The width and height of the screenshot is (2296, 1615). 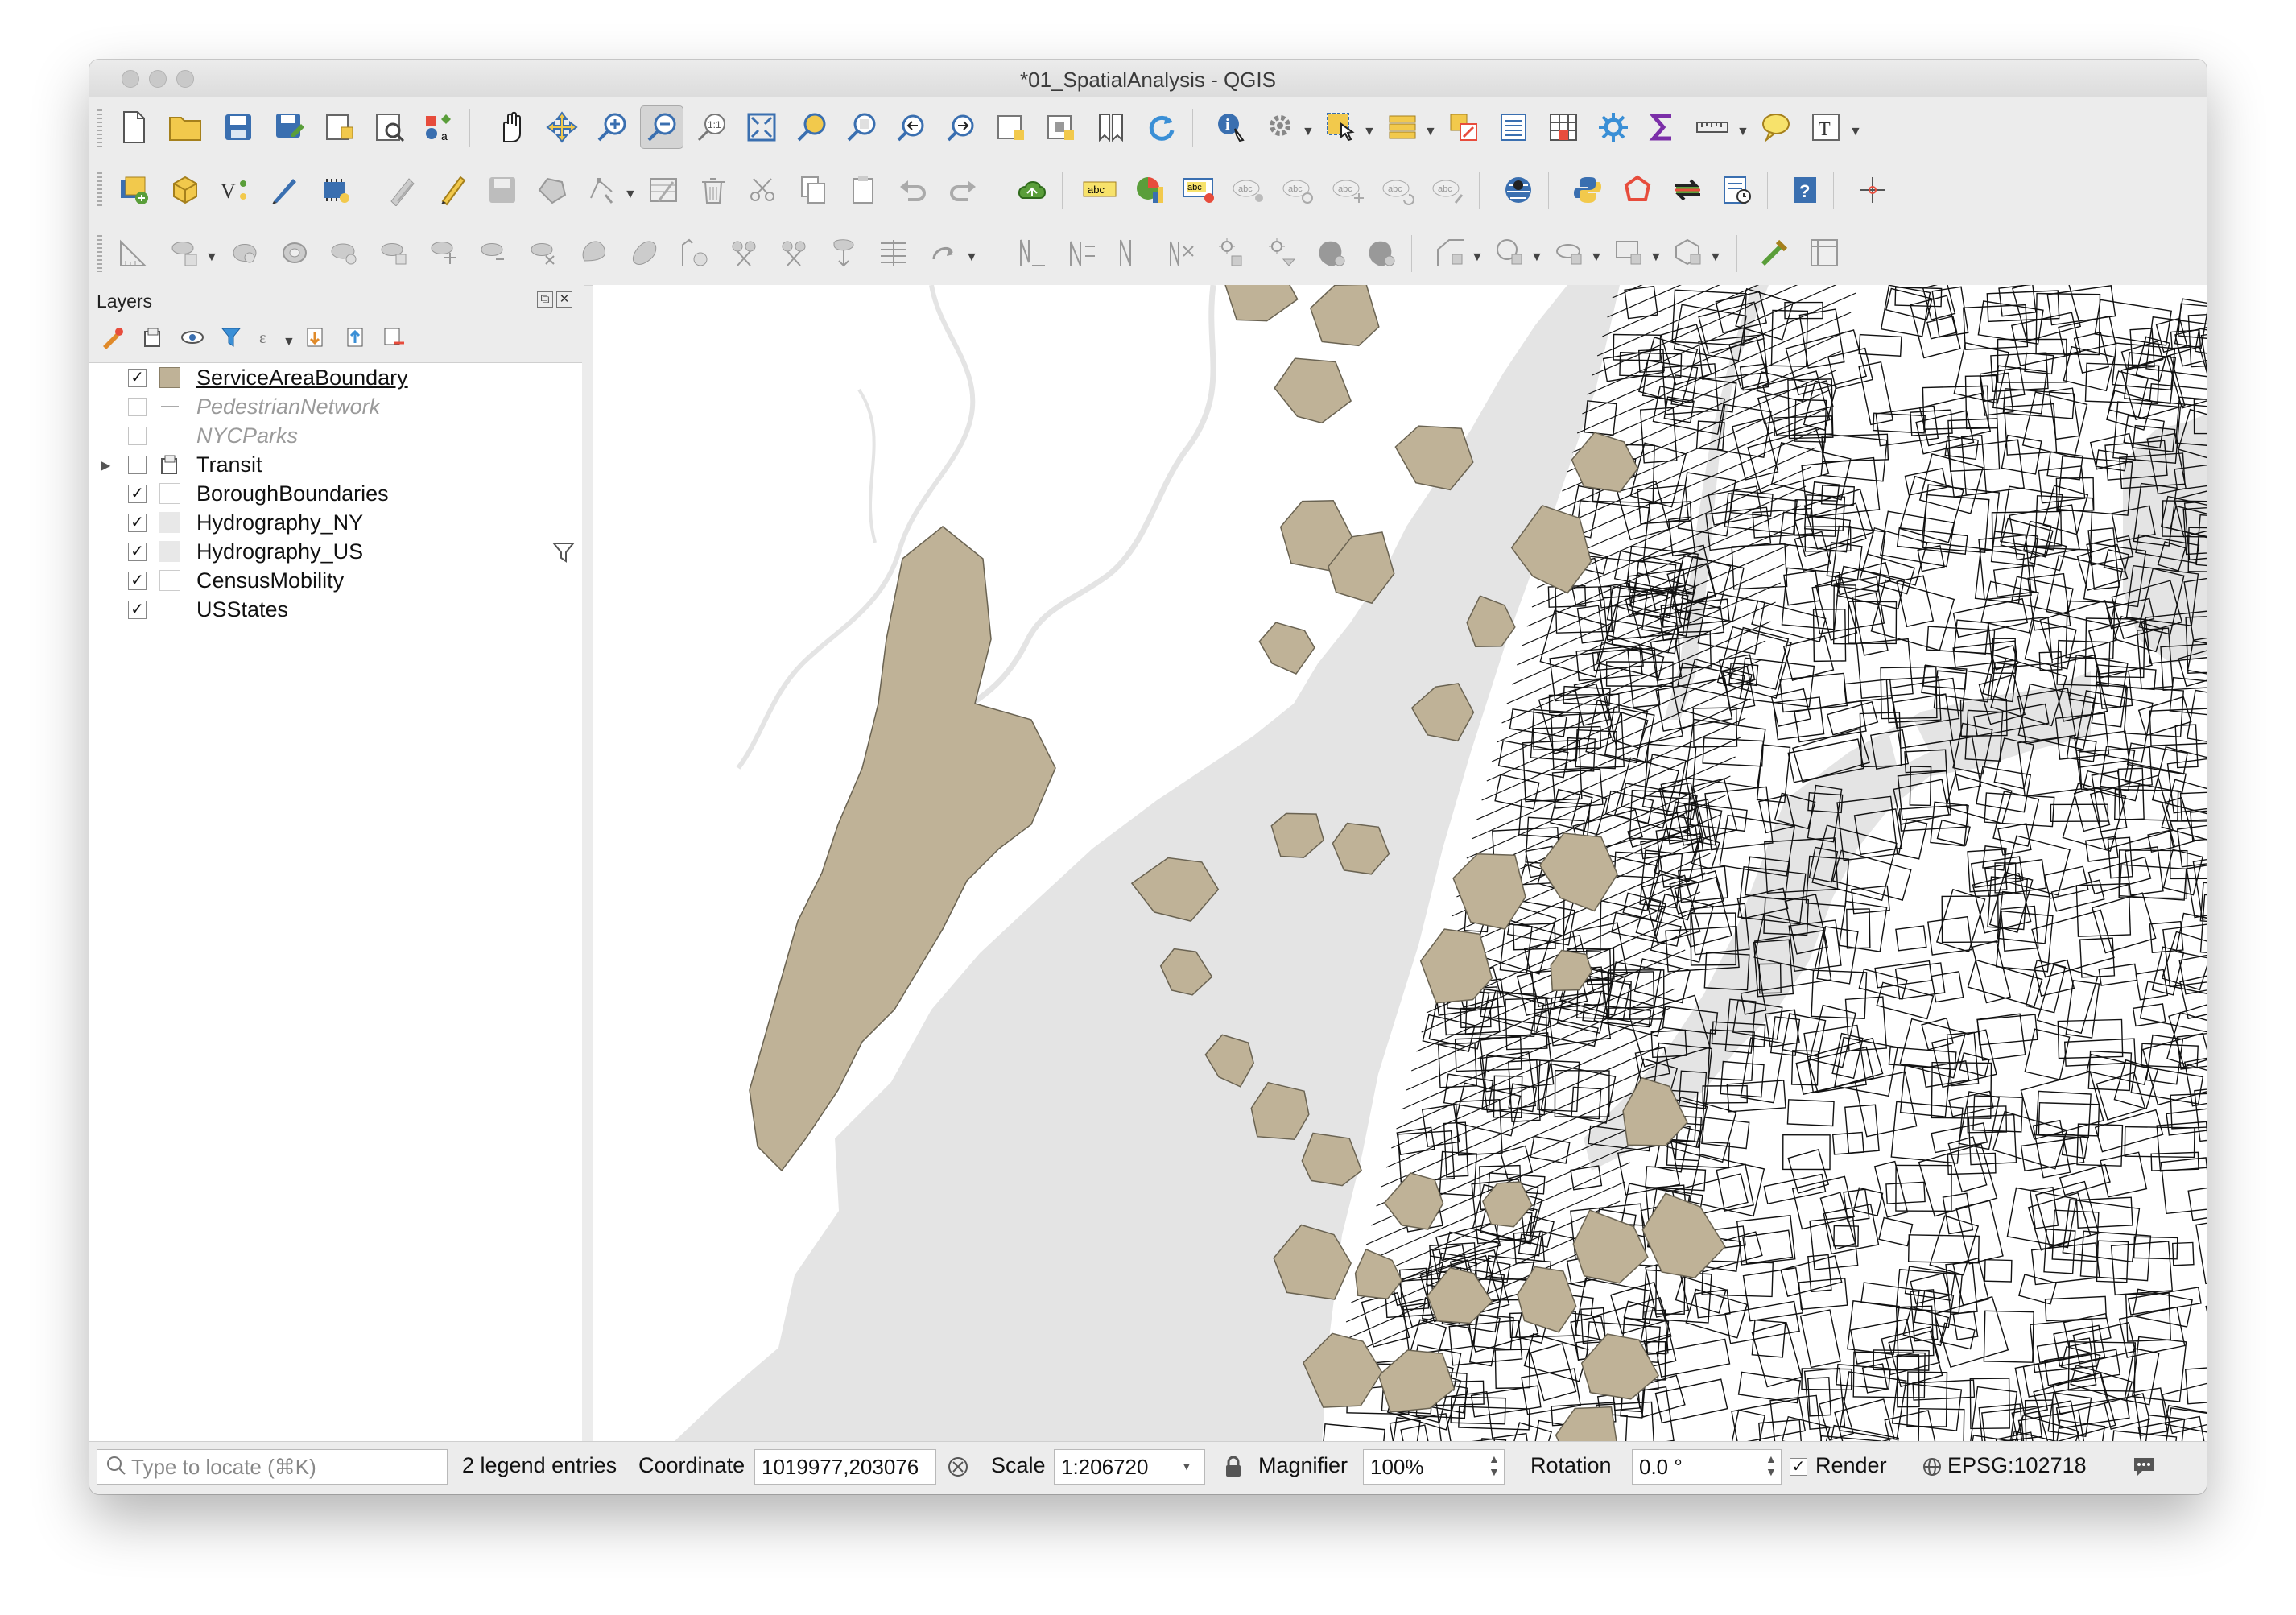 I want to click on delete-selected-icon, so click(x=713, y=190).